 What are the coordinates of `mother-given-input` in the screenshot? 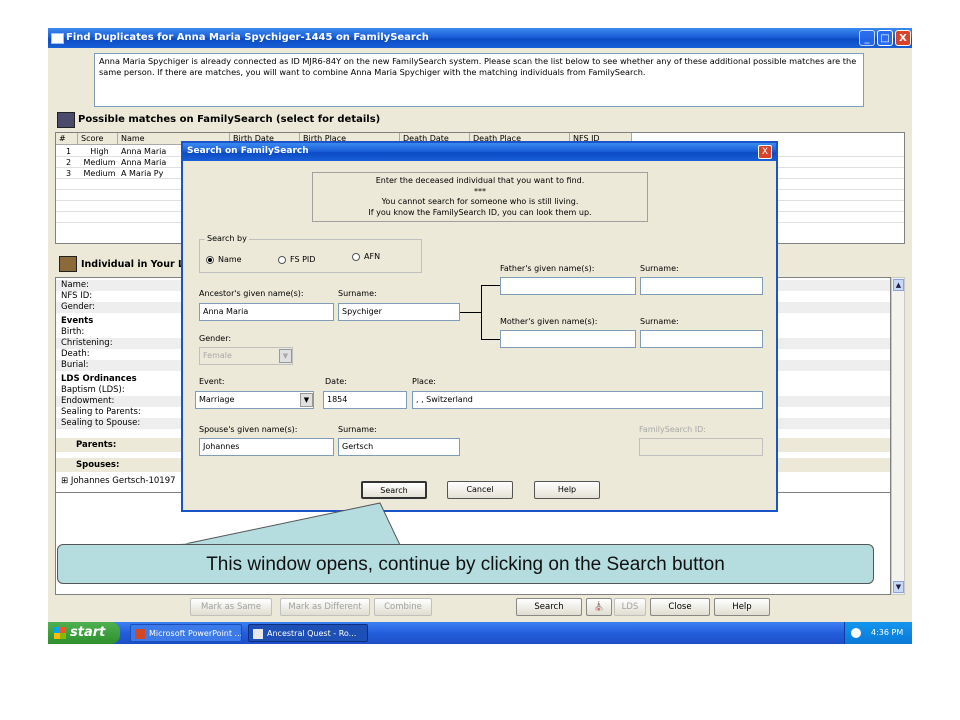 It's located at (568, 339).